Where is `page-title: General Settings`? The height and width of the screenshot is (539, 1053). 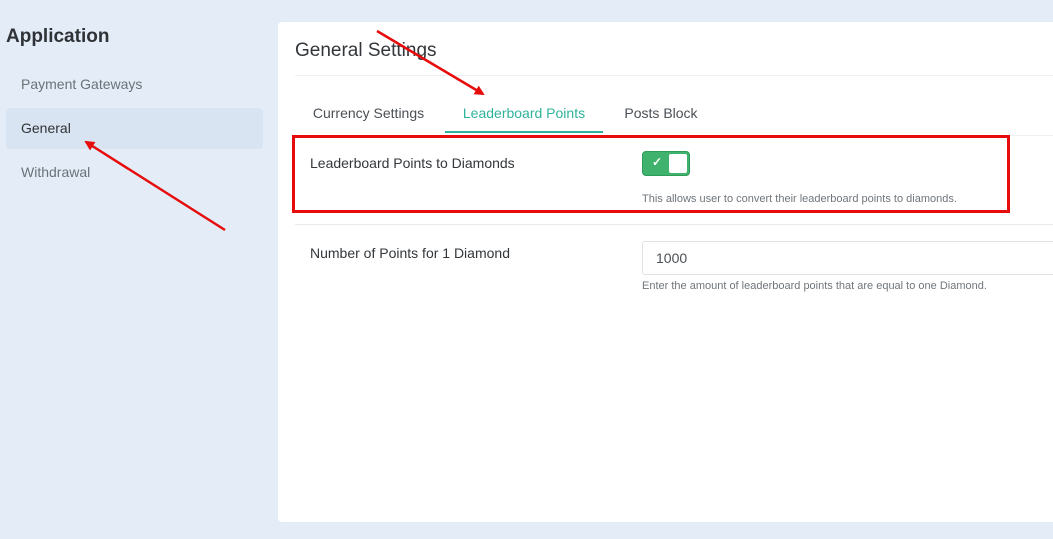
page-title: General Settings is located at coordinates (366, 50).